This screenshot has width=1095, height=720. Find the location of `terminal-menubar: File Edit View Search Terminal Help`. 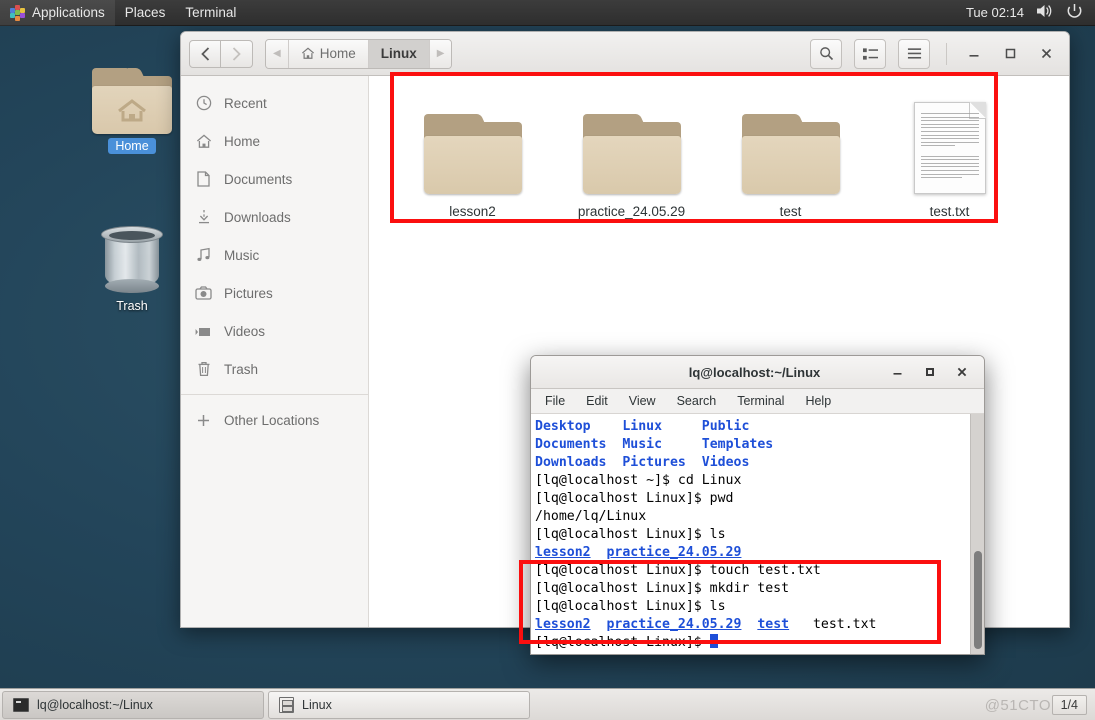

terminal-menubar: File Edit View Search Terminal Help is located at coordinates (757, 401).